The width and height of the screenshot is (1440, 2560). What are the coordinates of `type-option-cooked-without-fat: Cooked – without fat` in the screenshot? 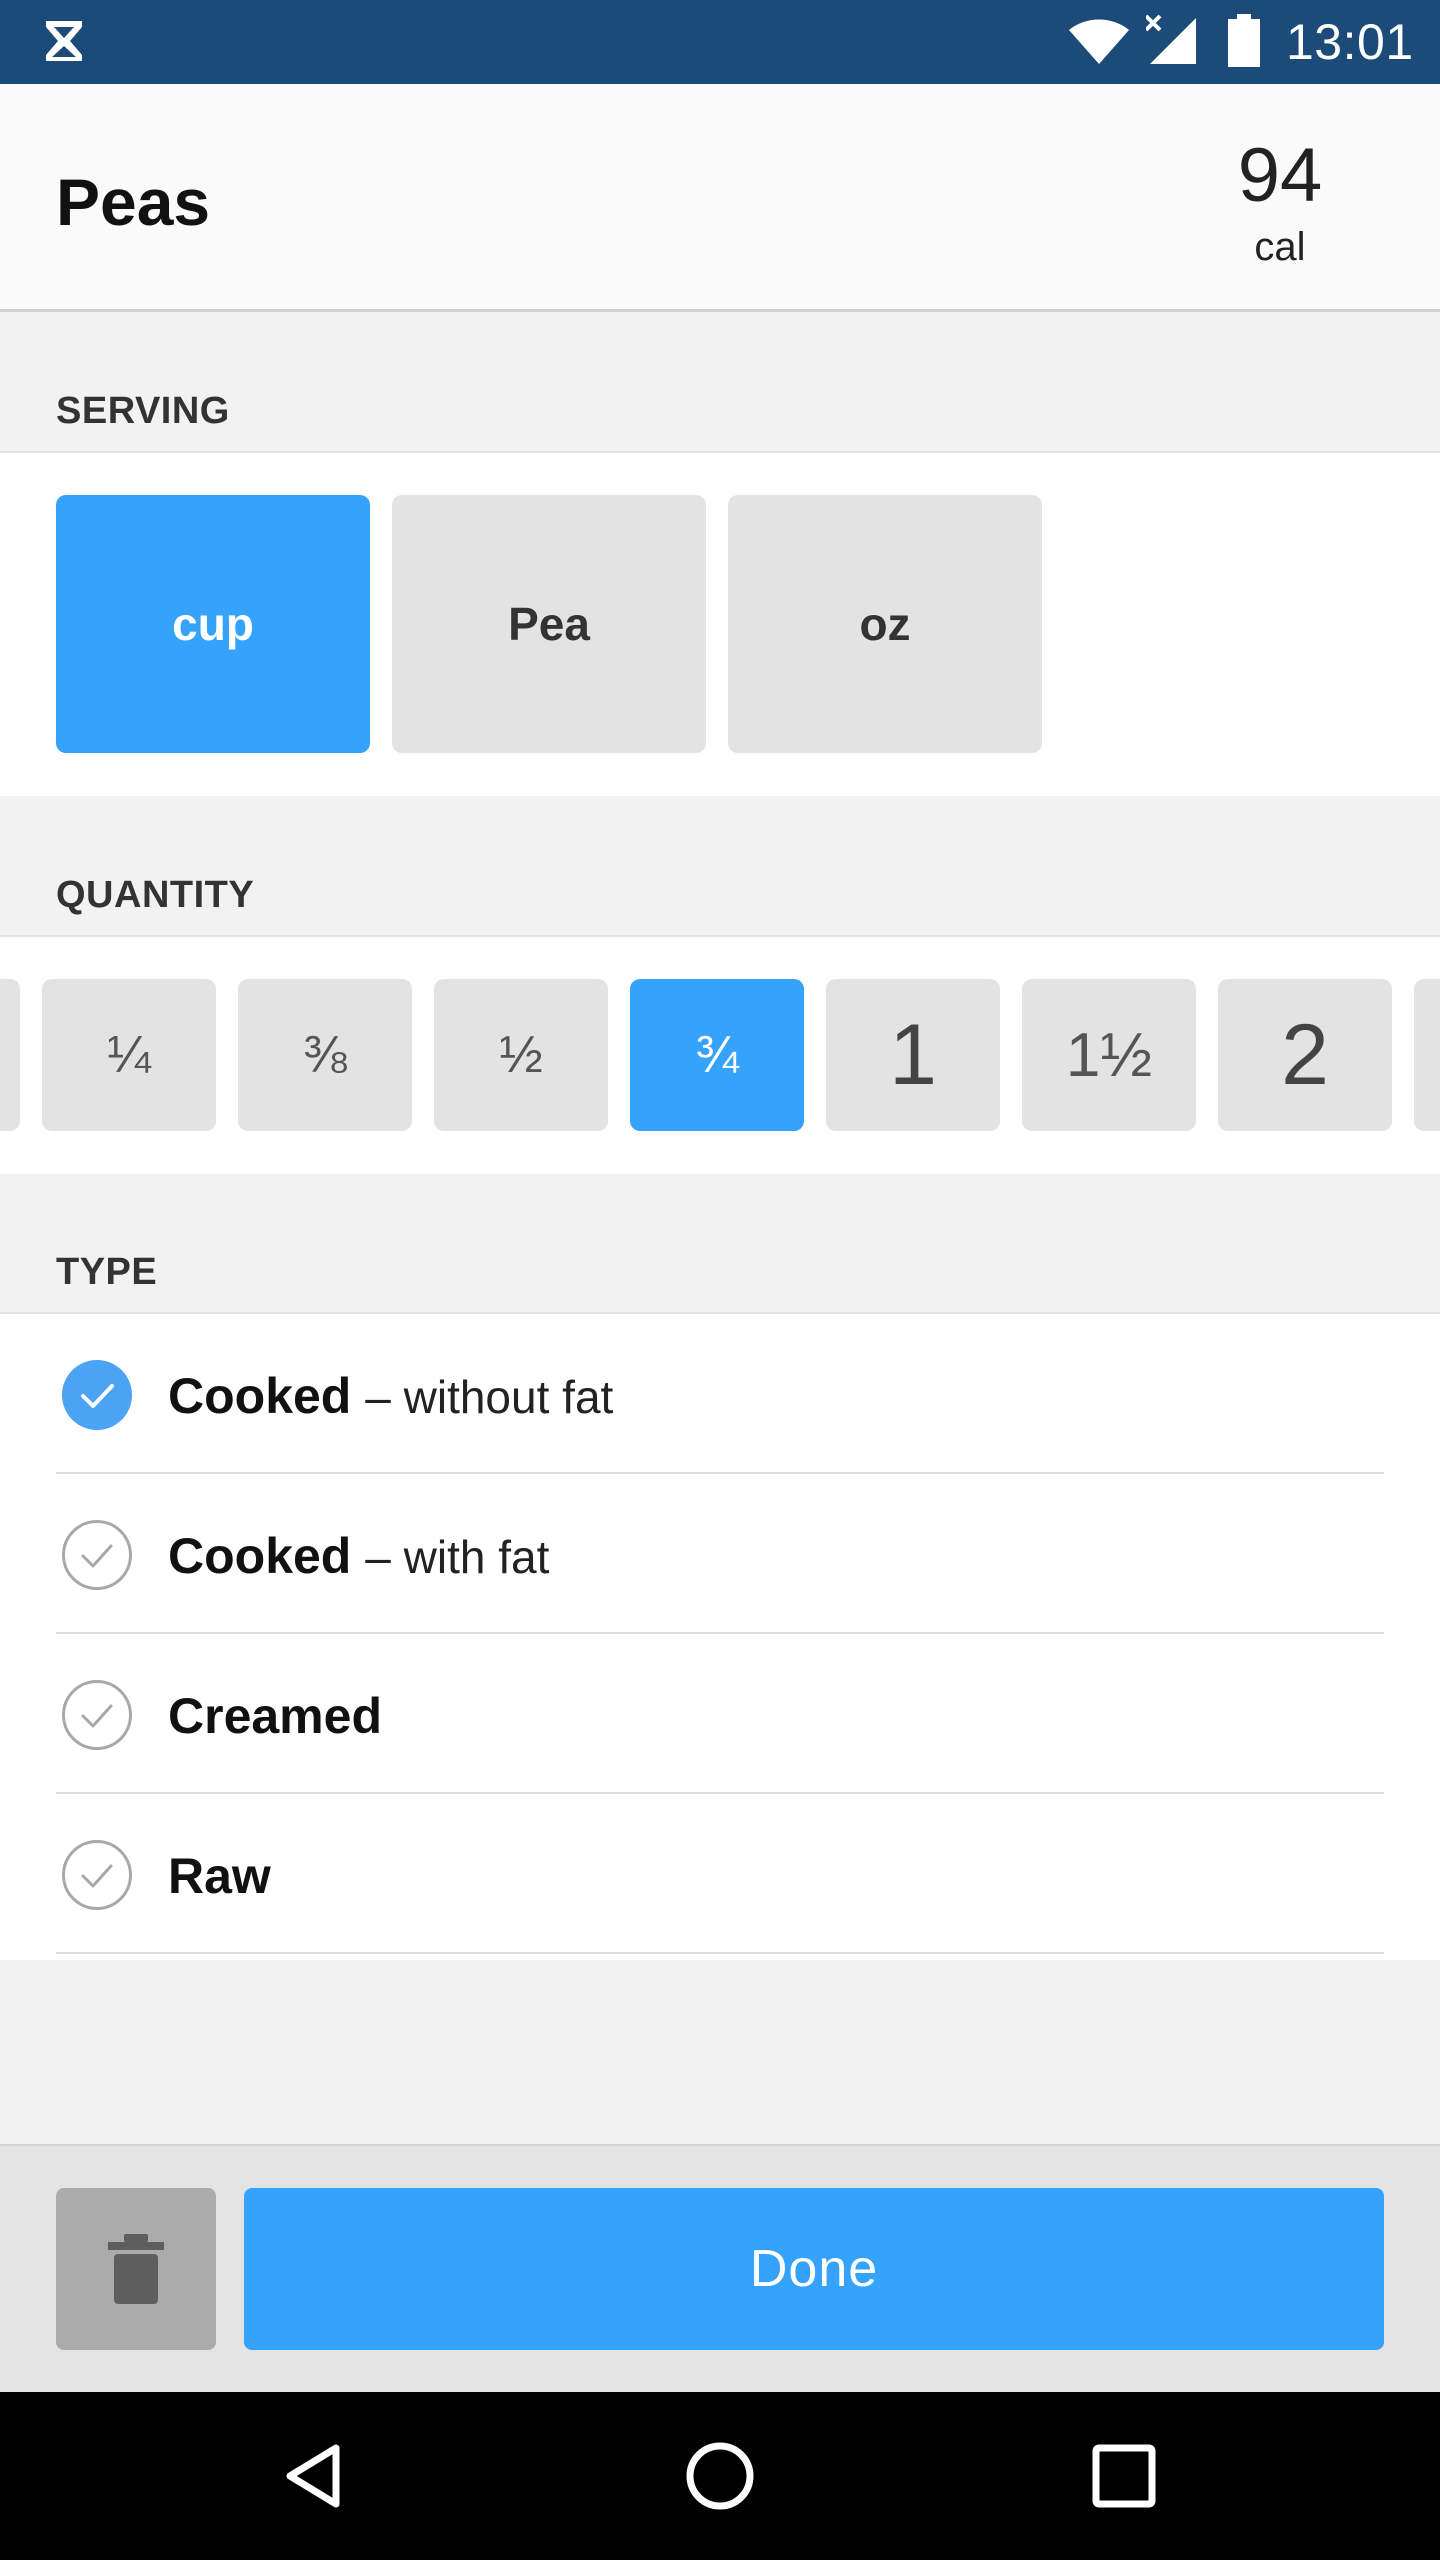 It's located at (720, 1394).